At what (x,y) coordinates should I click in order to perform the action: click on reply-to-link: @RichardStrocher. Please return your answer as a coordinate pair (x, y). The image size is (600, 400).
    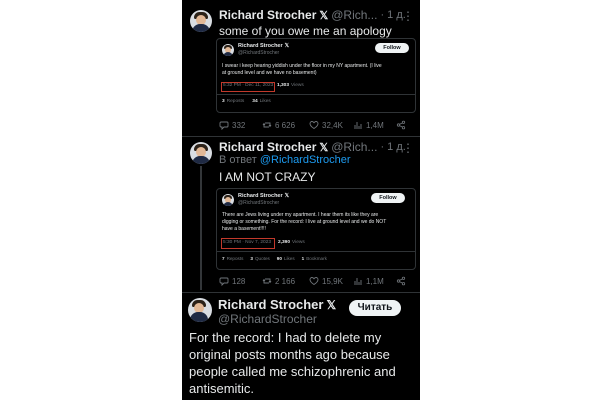
    Looking at the image, I should click on (305, 160).